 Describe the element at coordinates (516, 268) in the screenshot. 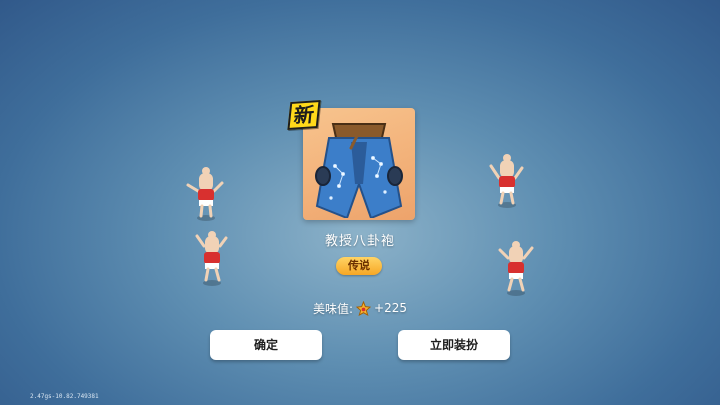

I see `dancing-character-right-bottom` at that location.